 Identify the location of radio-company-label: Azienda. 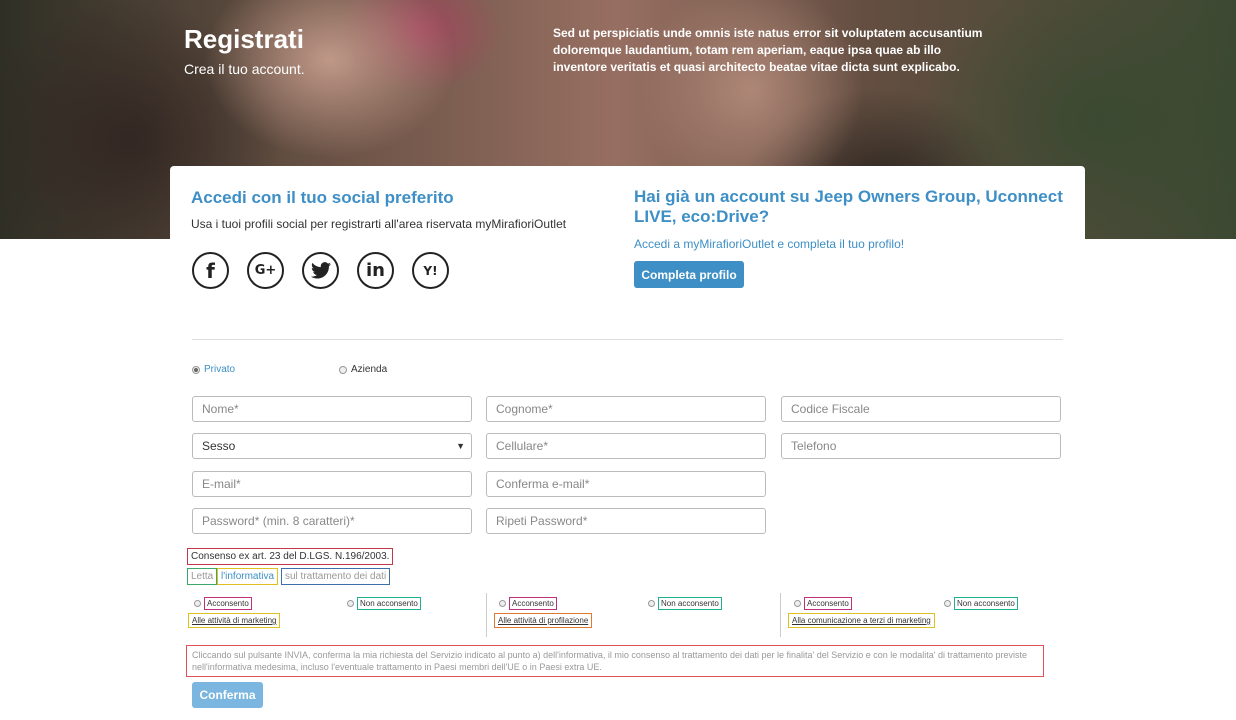
(369, 369).